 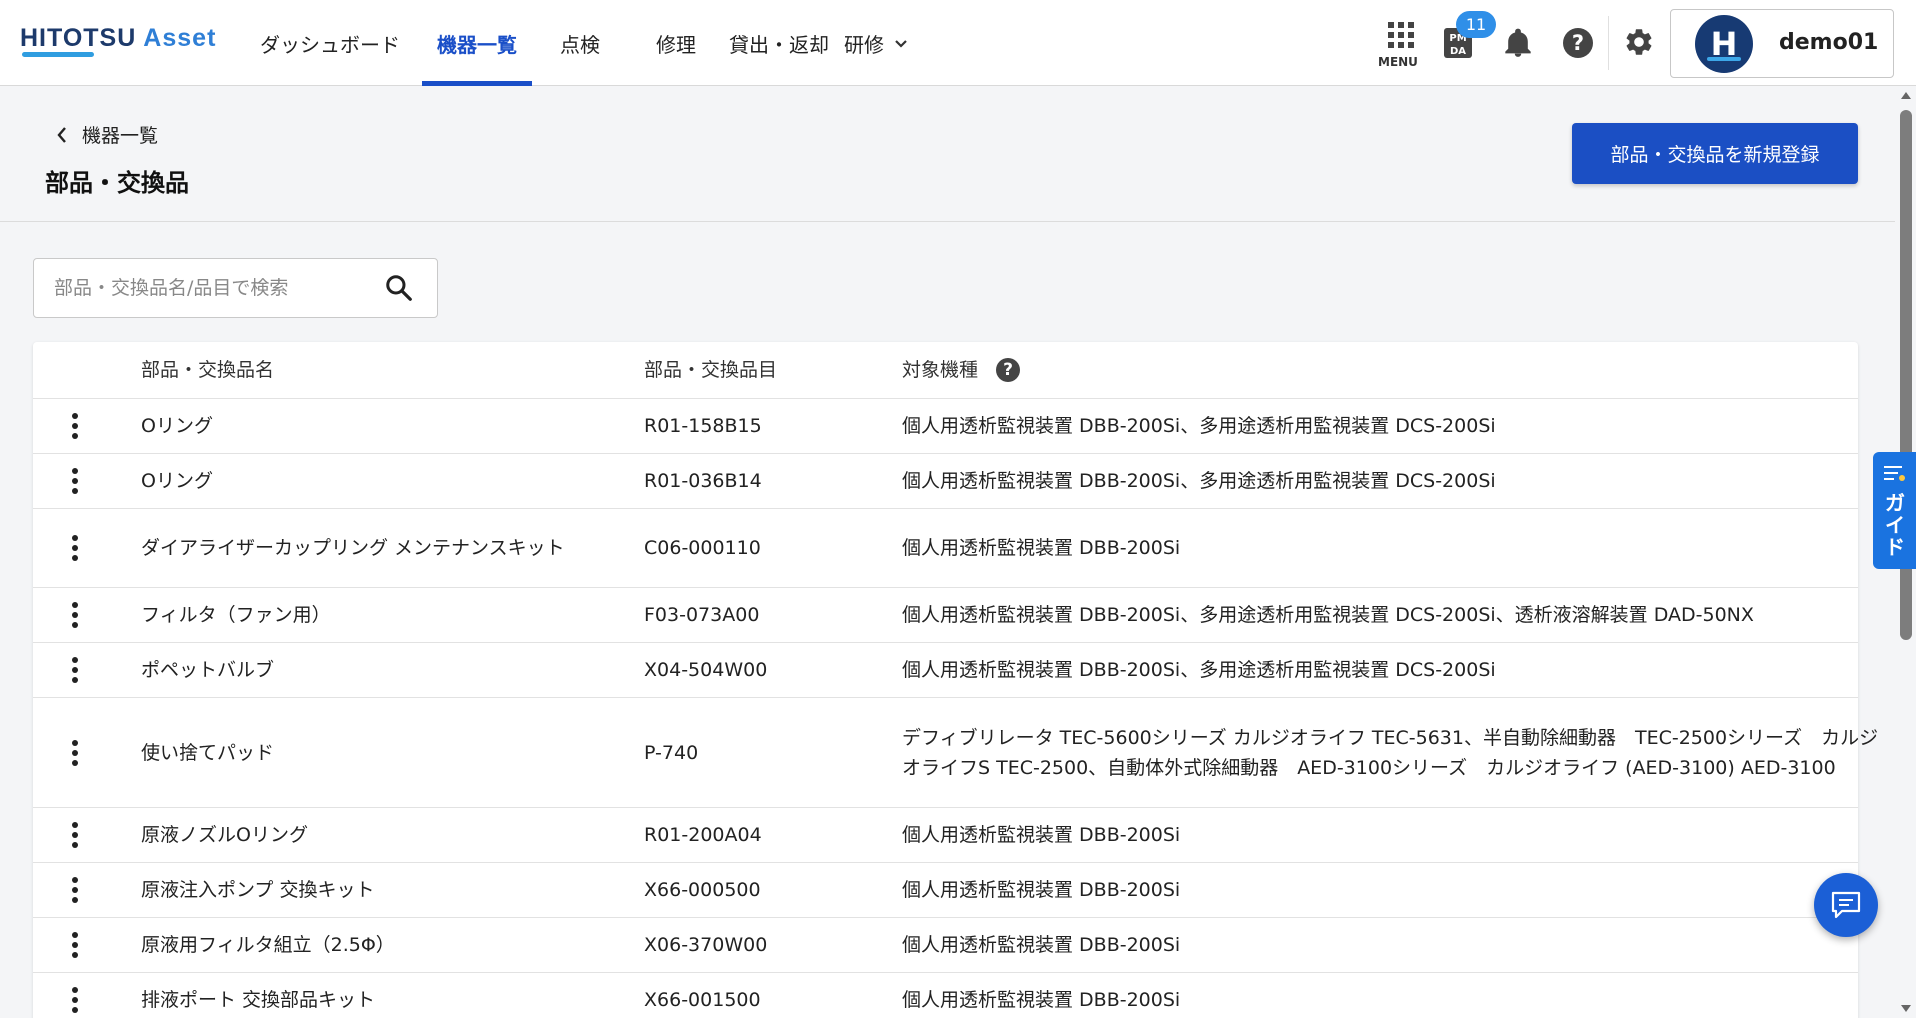 What do you see at coordinates (1715, 153) in the screenshot?
I see `register-new-part-button: 部品・交換品を新規登録` at bounding box center [1715, 153].